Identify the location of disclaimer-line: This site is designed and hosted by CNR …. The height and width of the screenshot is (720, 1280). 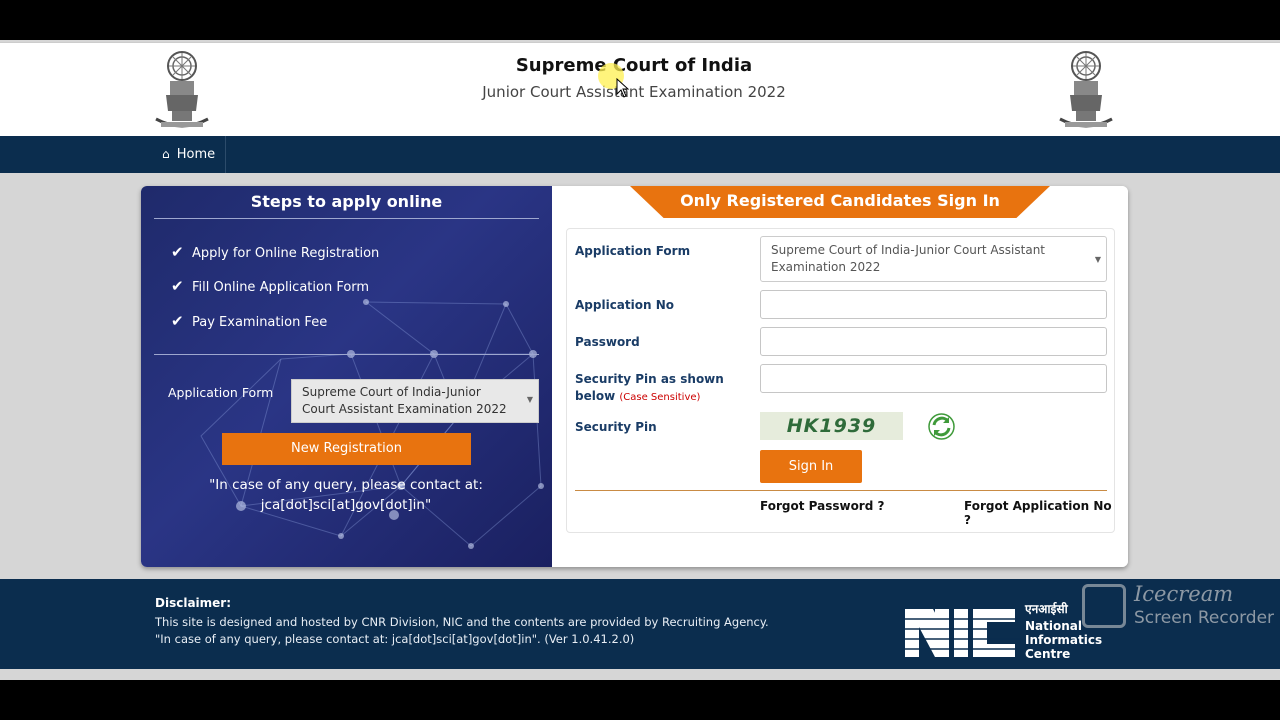
(462, 622).